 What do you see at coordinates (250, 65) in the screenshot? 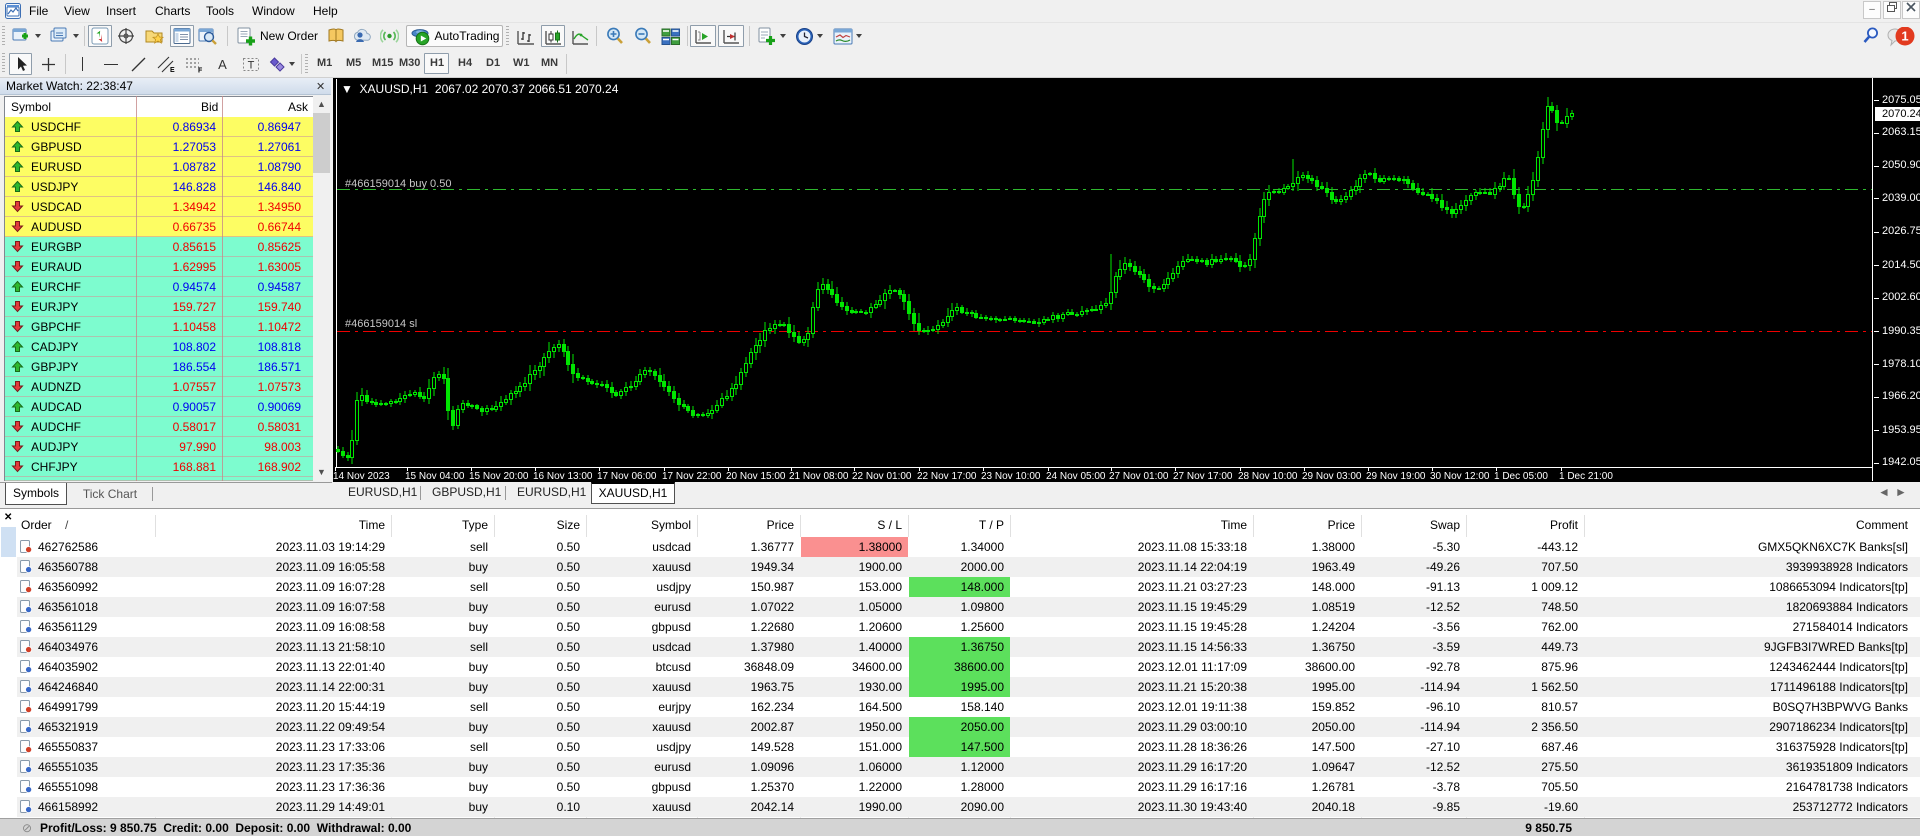
I see `svg-text: T` at bounding box center [250, 65].